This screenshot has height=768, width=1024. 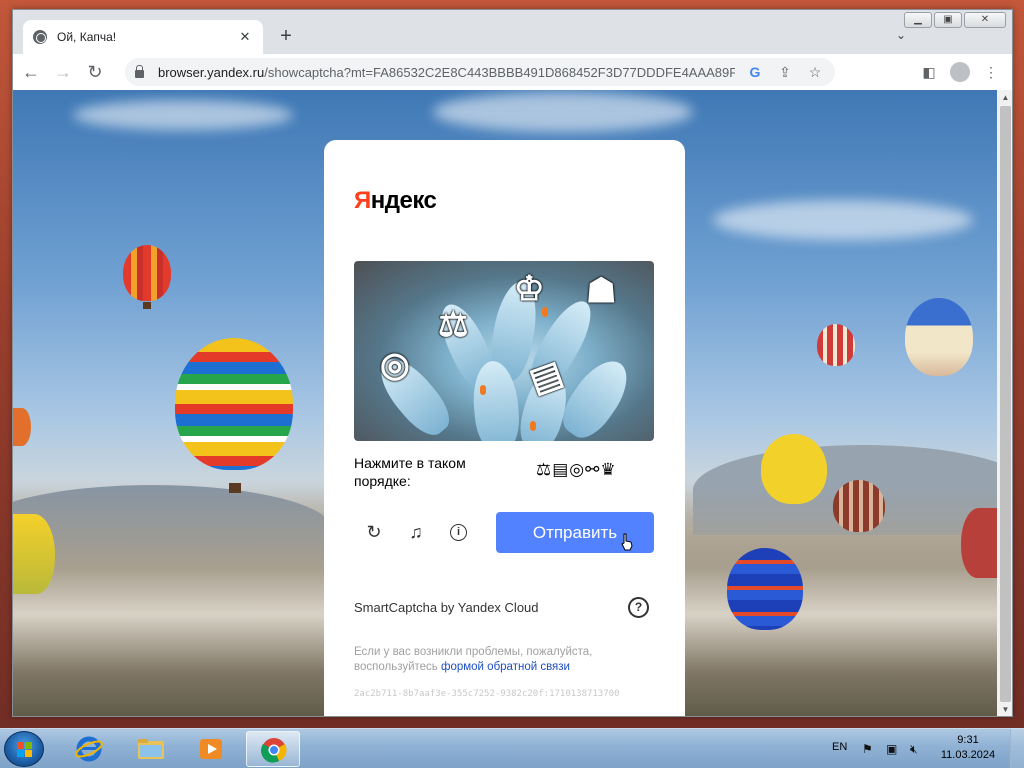 I want to click on scroll-up-icon: ▲, so click(x=1004, y=98).